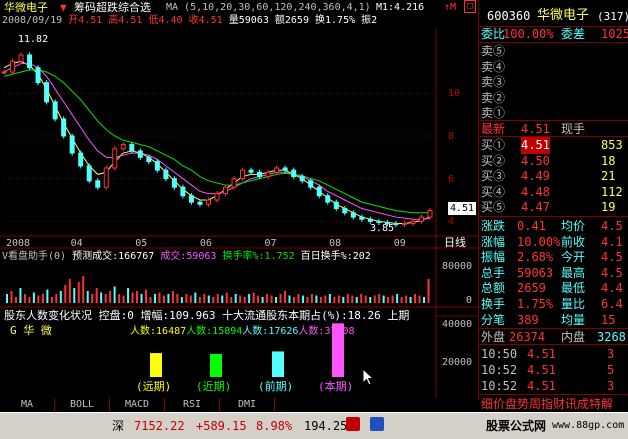 The image size is (628, 439). I want to click on stat-row: 换手 1.75% 量比 6.4, so click(554, 304).